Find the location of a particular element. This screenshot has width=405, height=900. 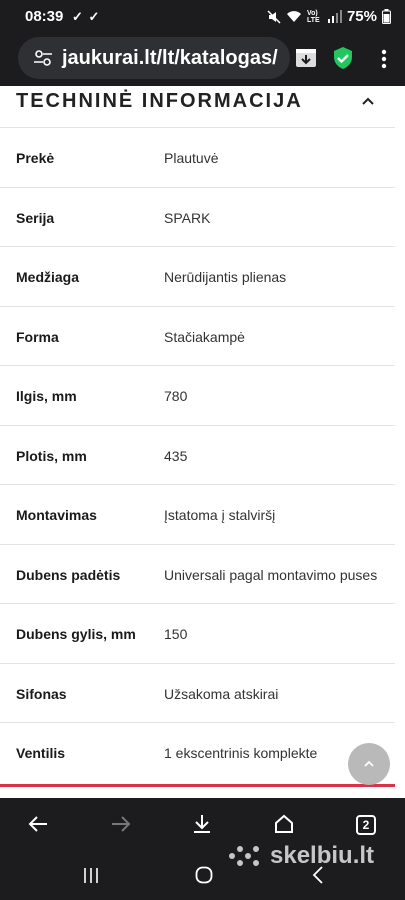

spec-label: Serija is located at coordinates (35, 217).